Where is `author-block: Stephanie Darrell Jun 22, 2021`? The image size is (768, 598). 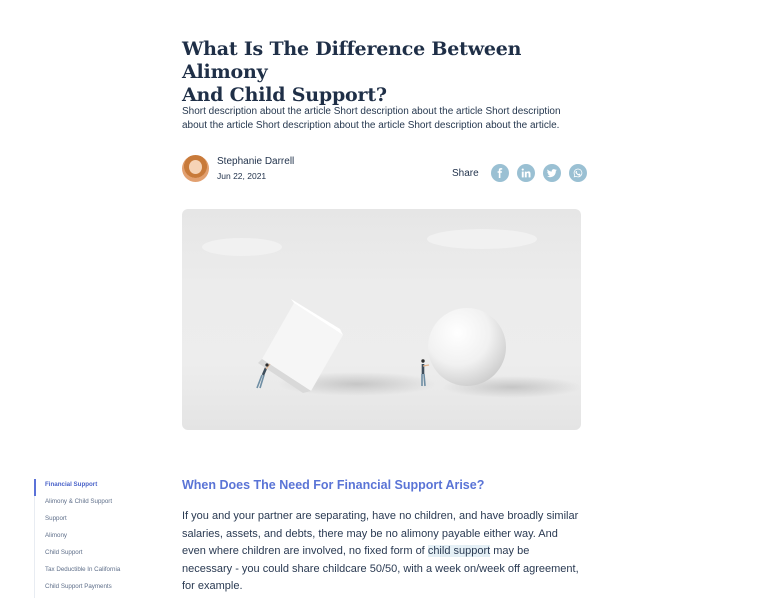 author-block: Stephanie Darrell Jun 22, 2021 is located at coordinates (238, 168).